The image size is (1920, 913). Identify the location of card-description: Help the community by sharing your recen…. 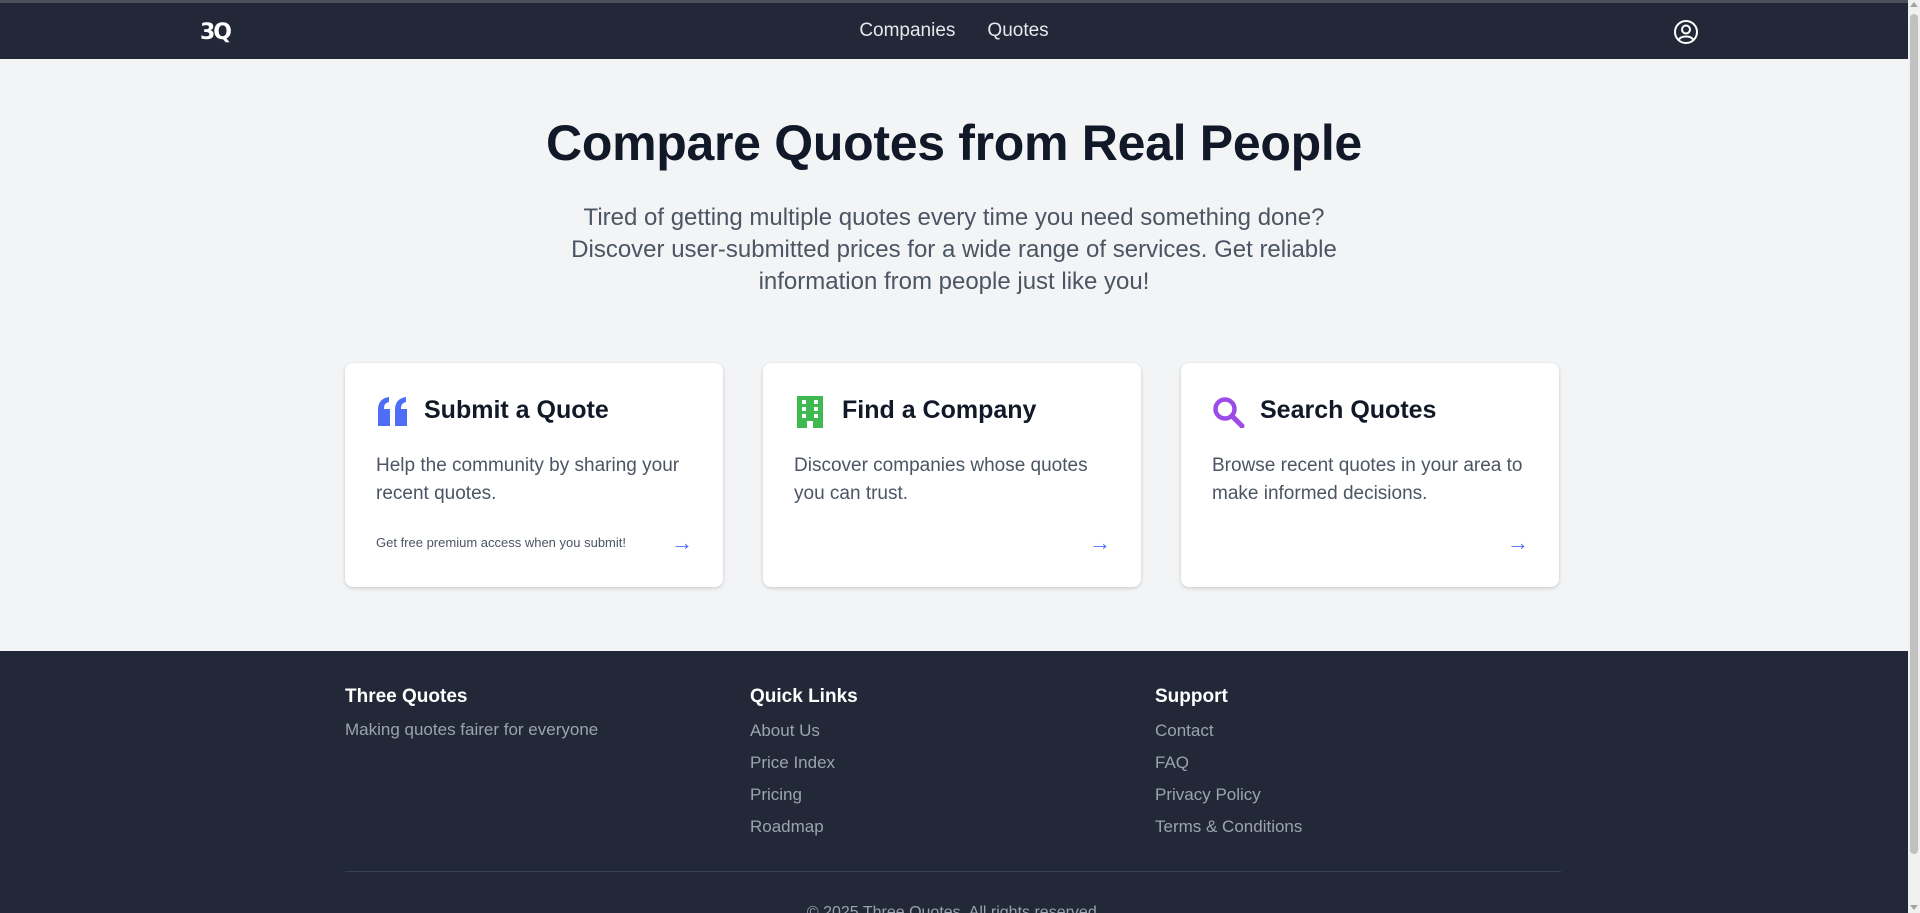
(528, 479).